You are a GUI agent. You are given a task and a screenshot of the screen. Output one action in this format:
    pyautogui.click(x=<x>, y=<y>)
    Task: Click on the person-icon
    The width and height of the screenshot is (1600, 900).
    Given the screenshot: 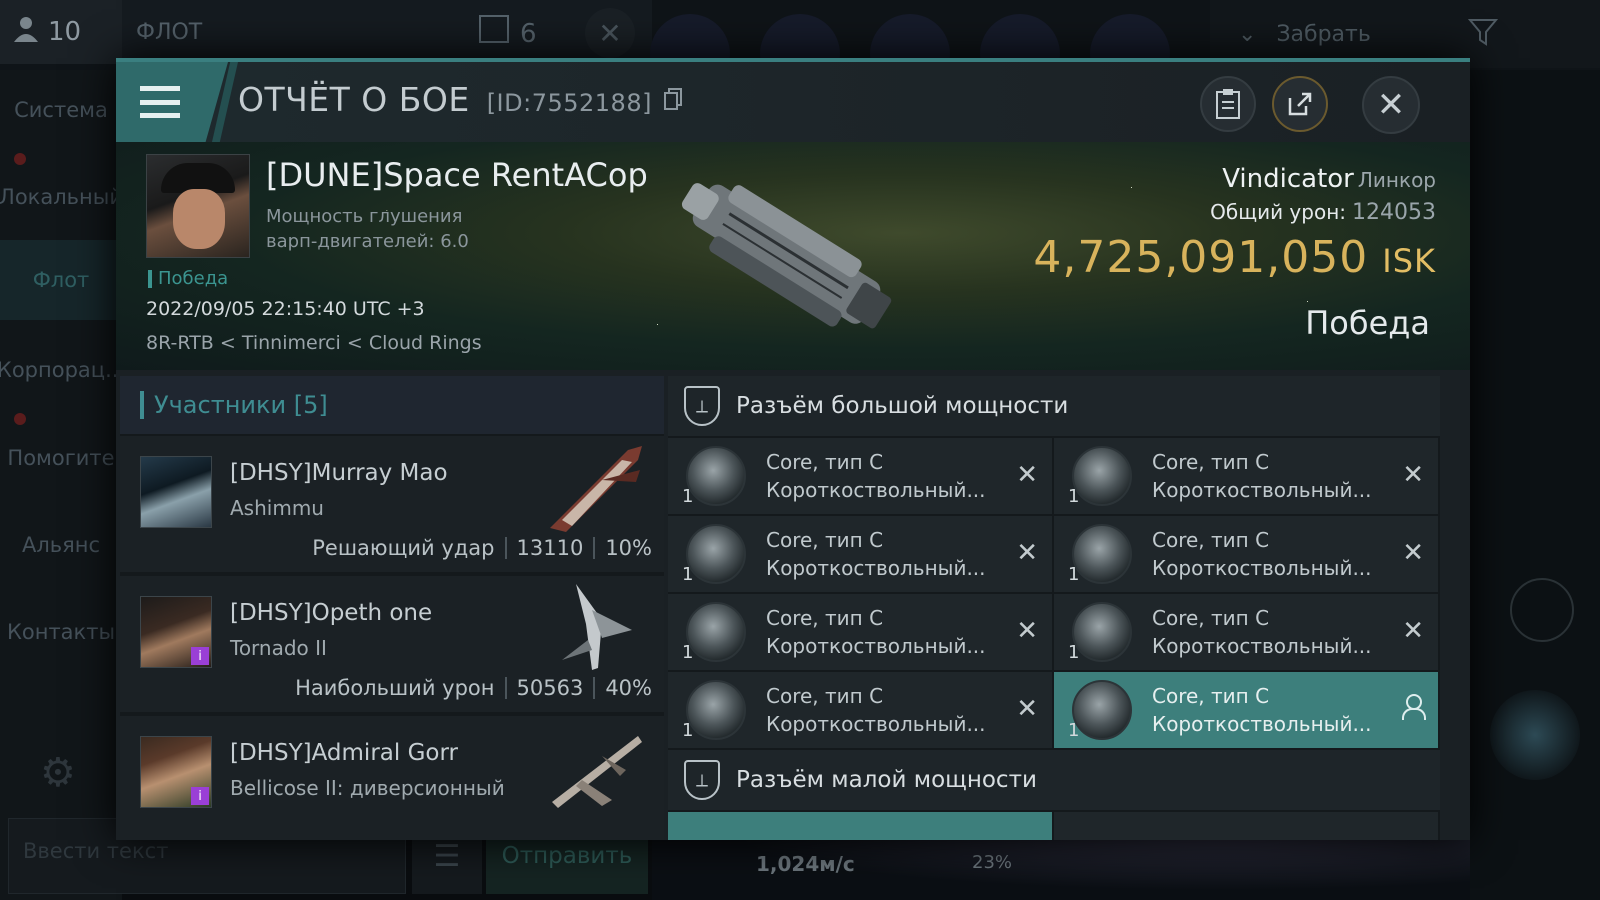 What is the action you would take?
    pyautogui.click(x=26, y=32)
    